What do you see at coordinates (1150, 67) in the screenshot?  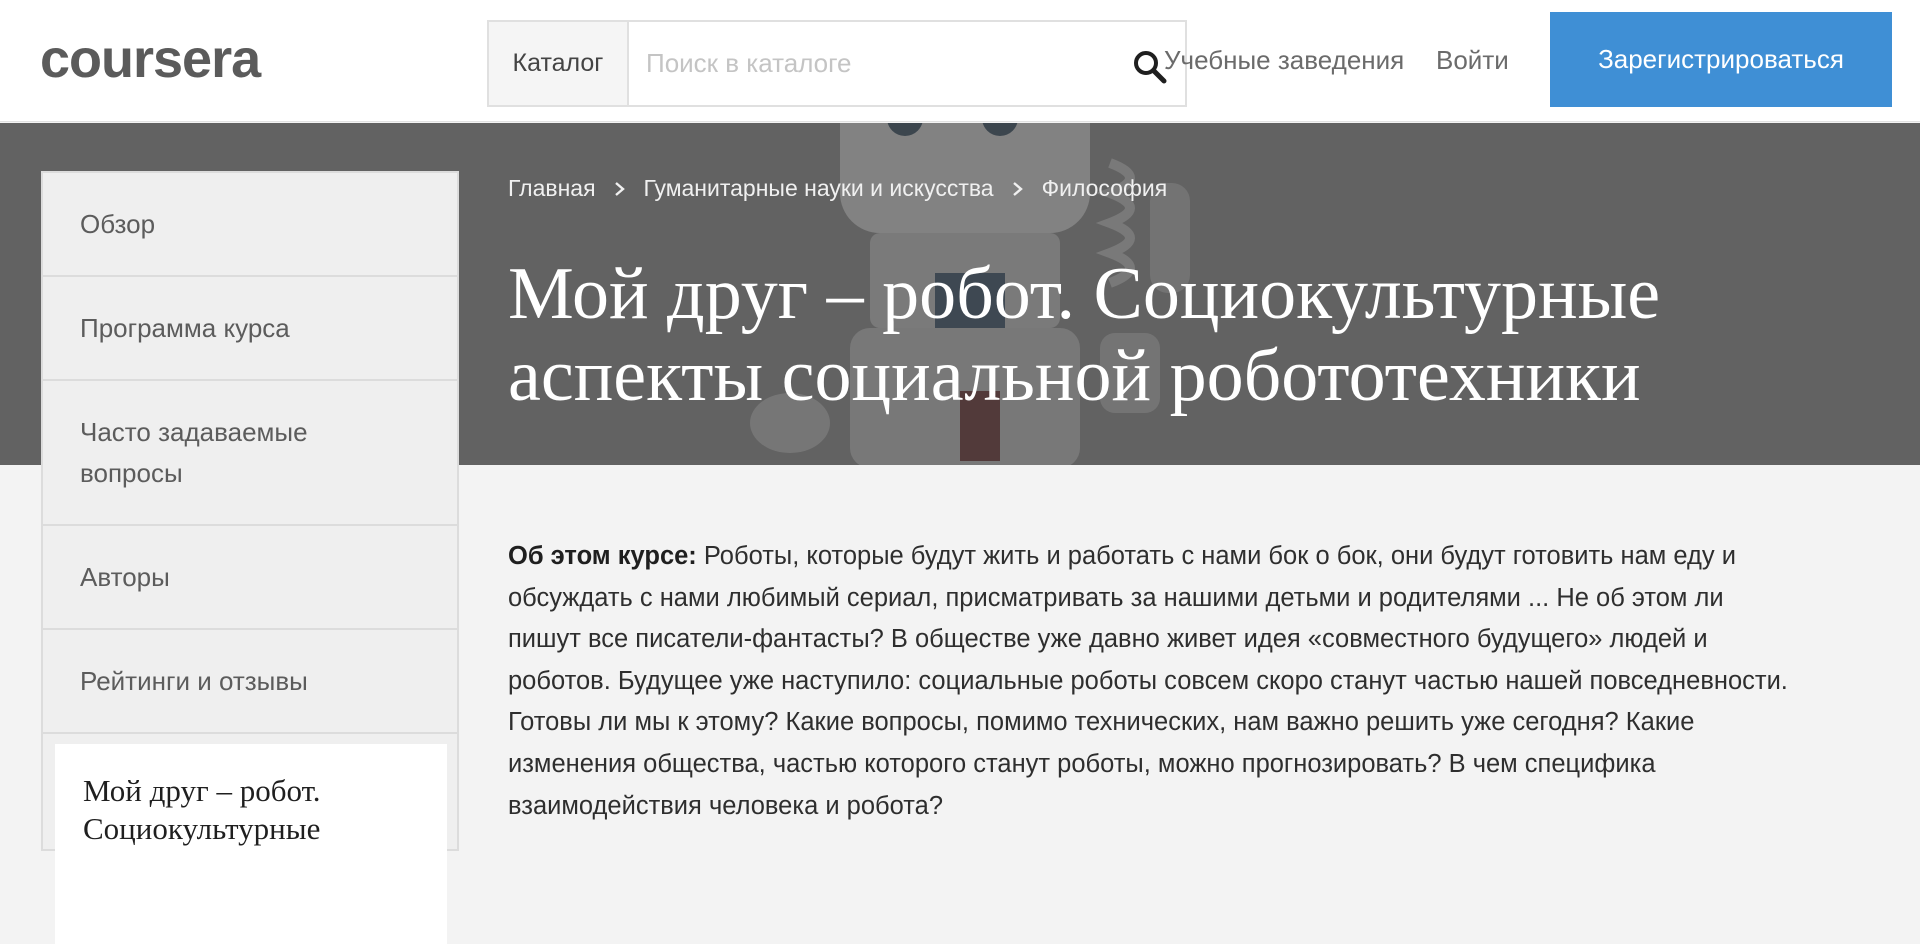 I see `search-icon` at bounding box center [1150, 67].